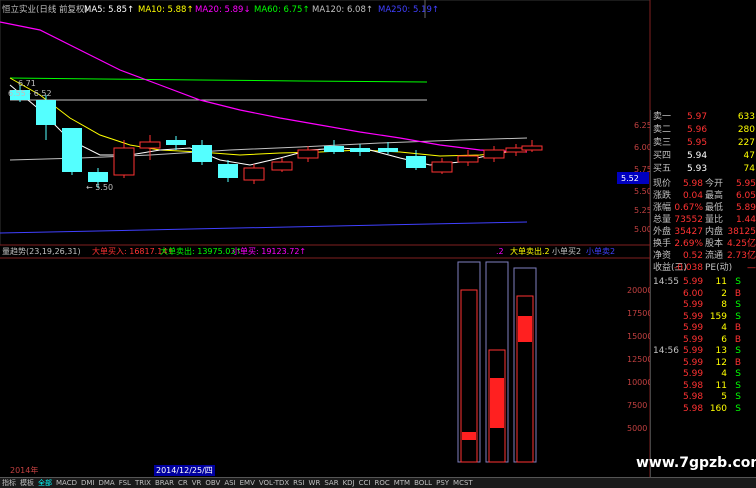  I want to click on tick-vol: 4, so click(724, 328).